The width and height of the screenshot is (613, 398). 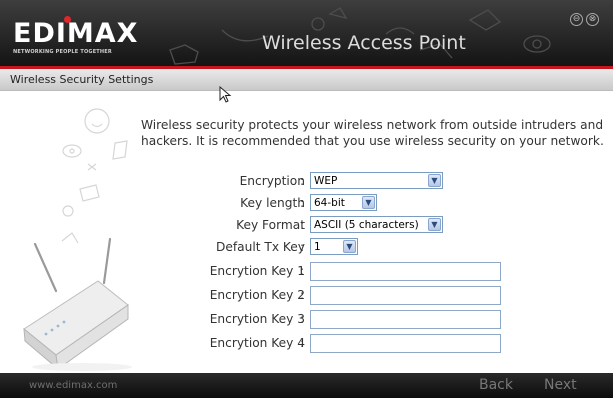 I want to click on key3-row: Encrytion Key 3 :, so click(x=306, y=320).